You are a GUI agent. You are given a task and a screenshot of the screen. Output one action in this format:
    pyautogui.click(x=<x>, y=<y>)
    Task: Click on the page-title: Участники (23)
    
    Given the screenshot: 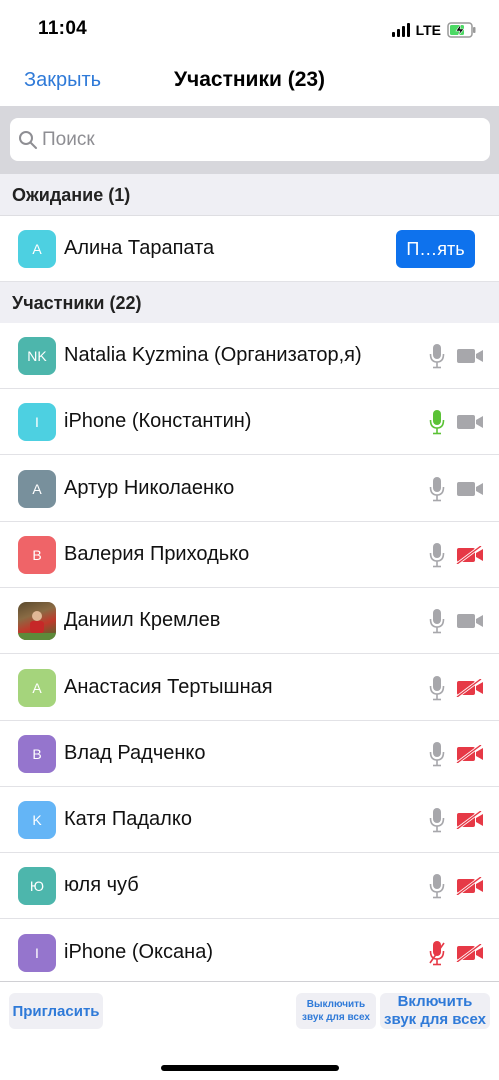 What is the action you would take?
    pyautogui.click(x=249, y=79)
    